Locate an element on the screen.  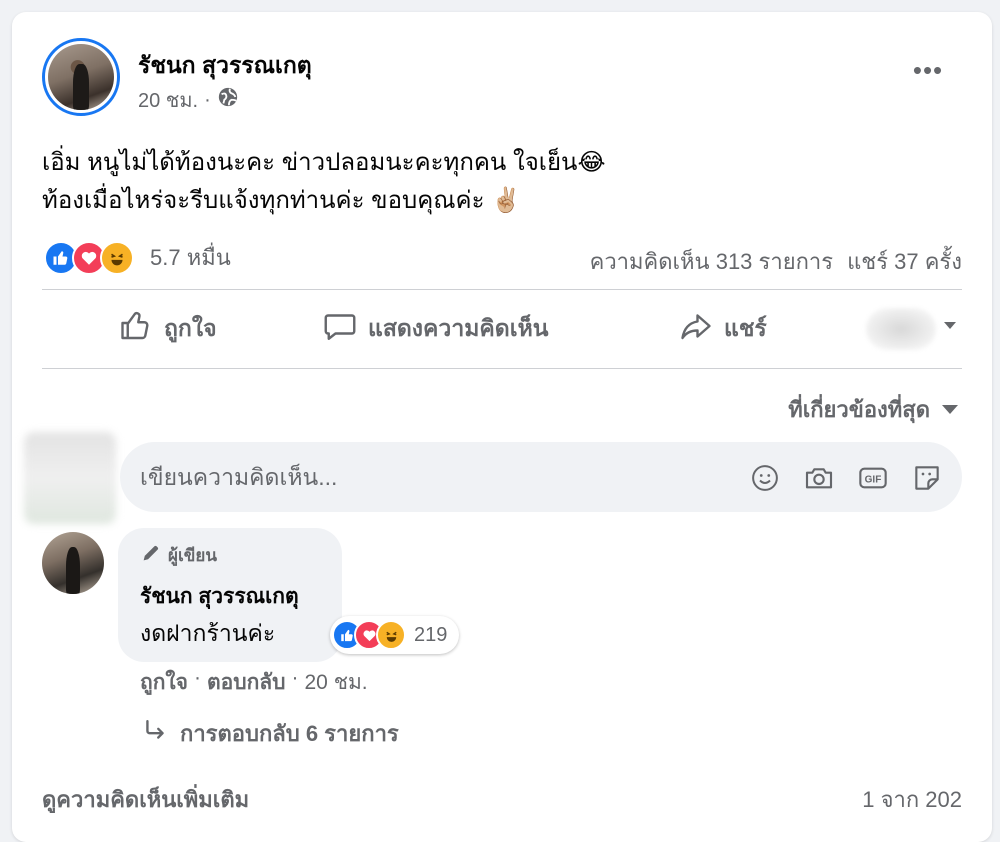
share-arrow-icon is located at coordinates (696, 329).